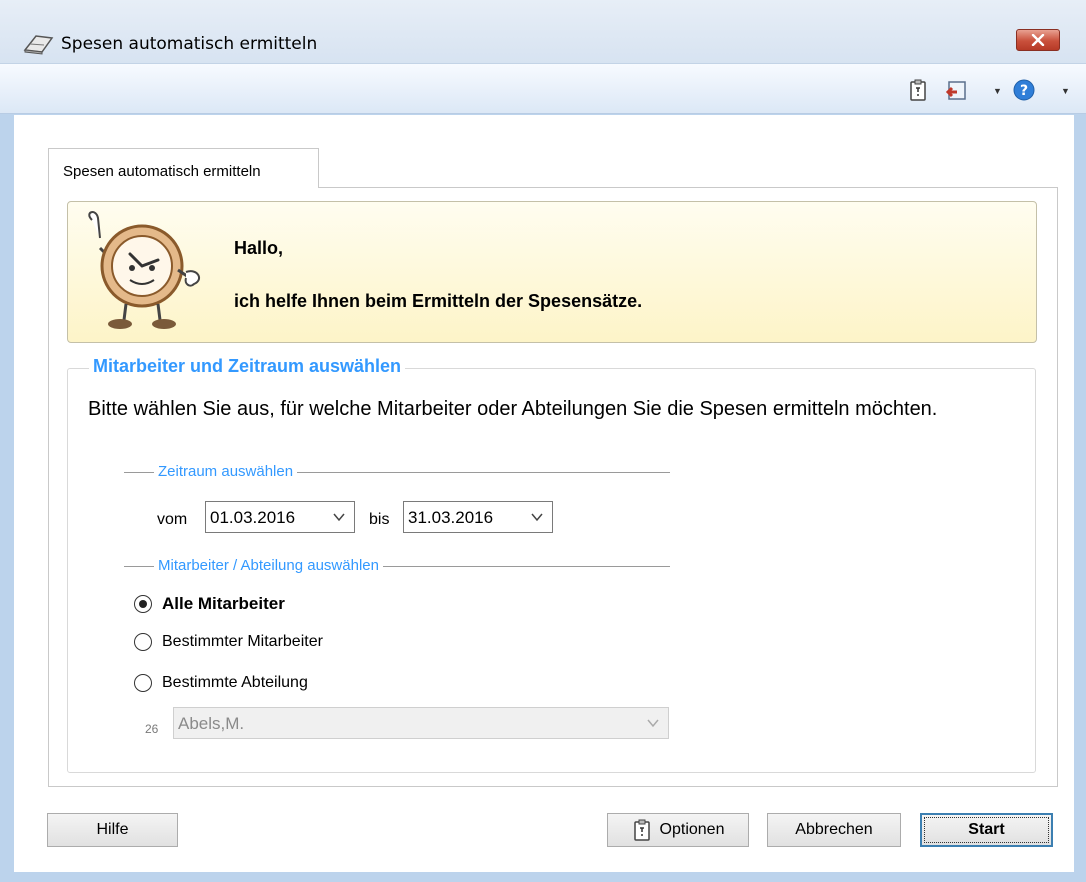 The image size is (1086, 882). Describe the element at coordinates (421, 723) in the screenshot. I see `employee-combo: Abels,M.` at that location.